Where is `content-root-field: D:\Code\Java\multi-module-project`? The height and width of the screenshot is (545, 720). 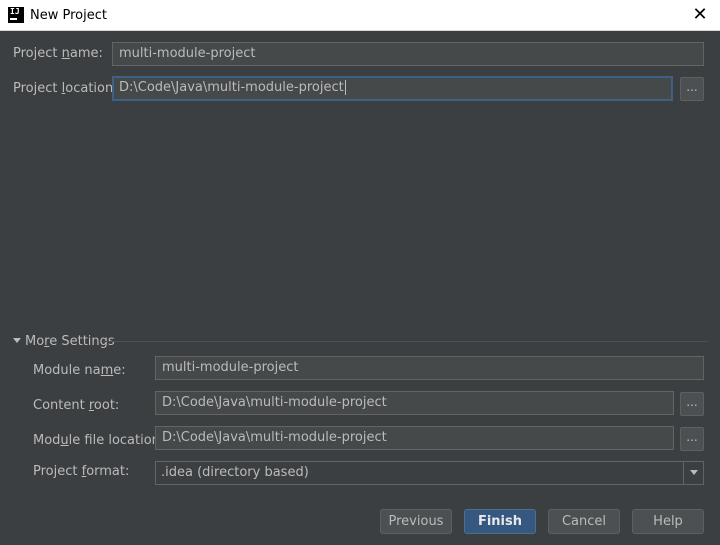 content-root-field: D:\Code\Java\multi-module-project is located at coordinates (414, 403).